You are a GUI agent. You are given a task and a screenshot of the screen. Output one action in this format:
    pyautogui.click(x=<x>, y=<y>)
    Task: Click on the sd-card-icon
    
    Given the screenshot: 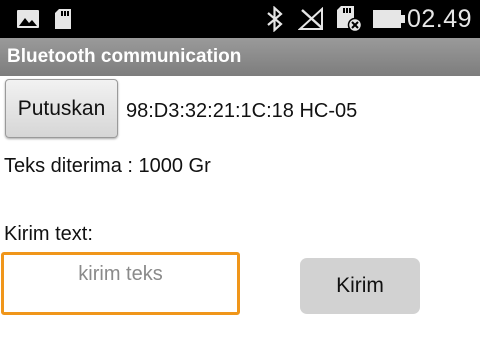 What is the action you would take?
    pyautogui.click(x=63, y=19)
    